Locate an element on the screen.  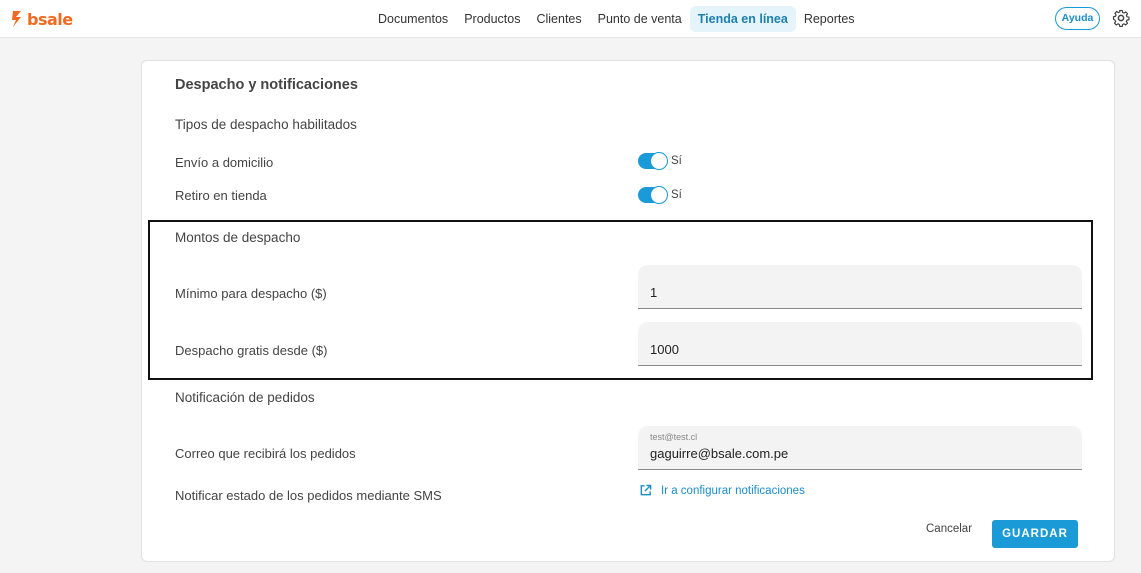
store-pickup-label: Retiro en tienda is located at coordinates (221, 195).